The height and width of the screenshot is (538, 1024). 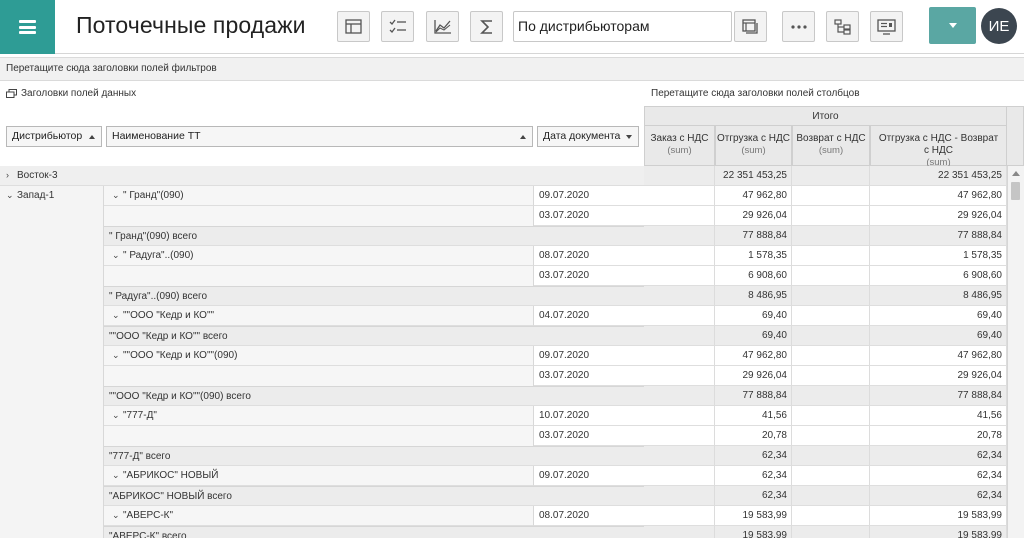 I want to click on tt-name-cell: ⌄ " Радуга"..(090), so click(x=319, y=256).